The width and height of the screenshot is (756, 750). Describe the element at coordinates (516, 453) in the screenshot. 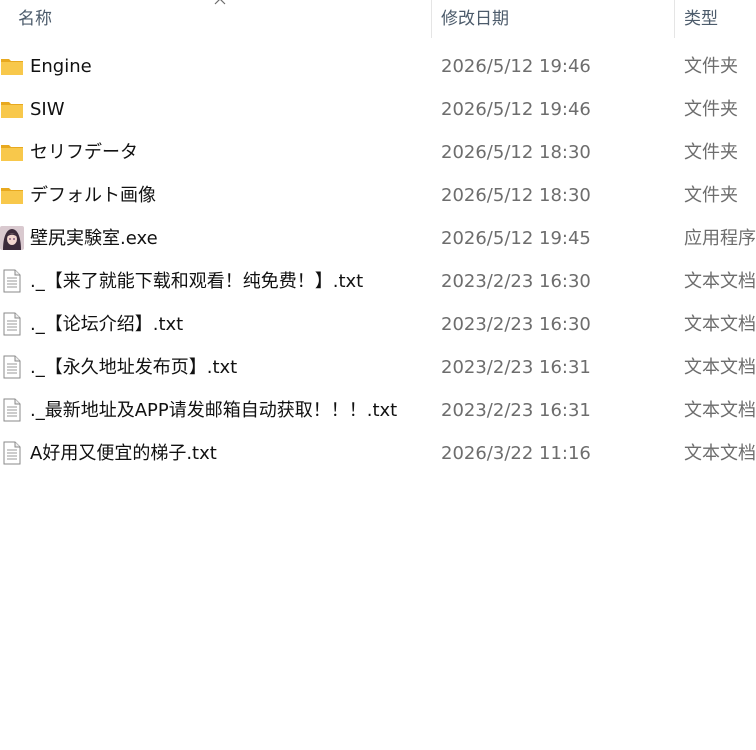

I see `file-date-modified: 2026/3/22 11:16` at that location.